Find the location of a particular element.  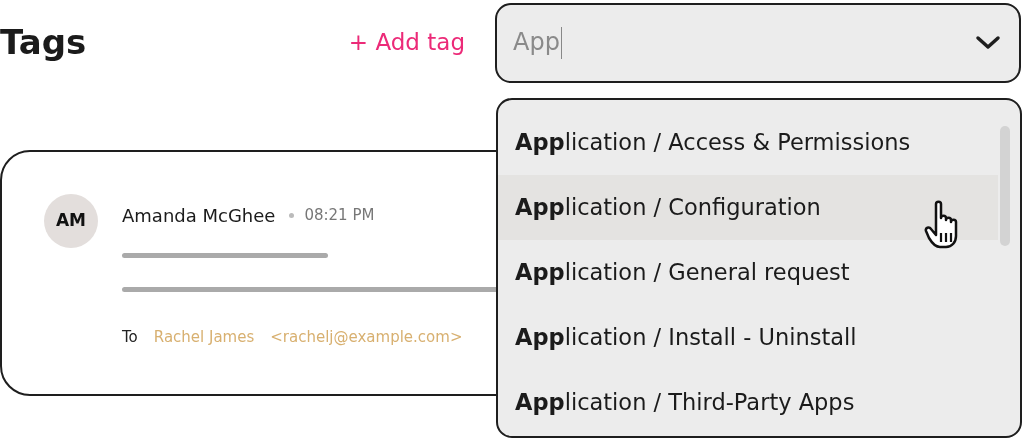

dropdown-option: Application / Configuration is located at coordinates (748, 207).